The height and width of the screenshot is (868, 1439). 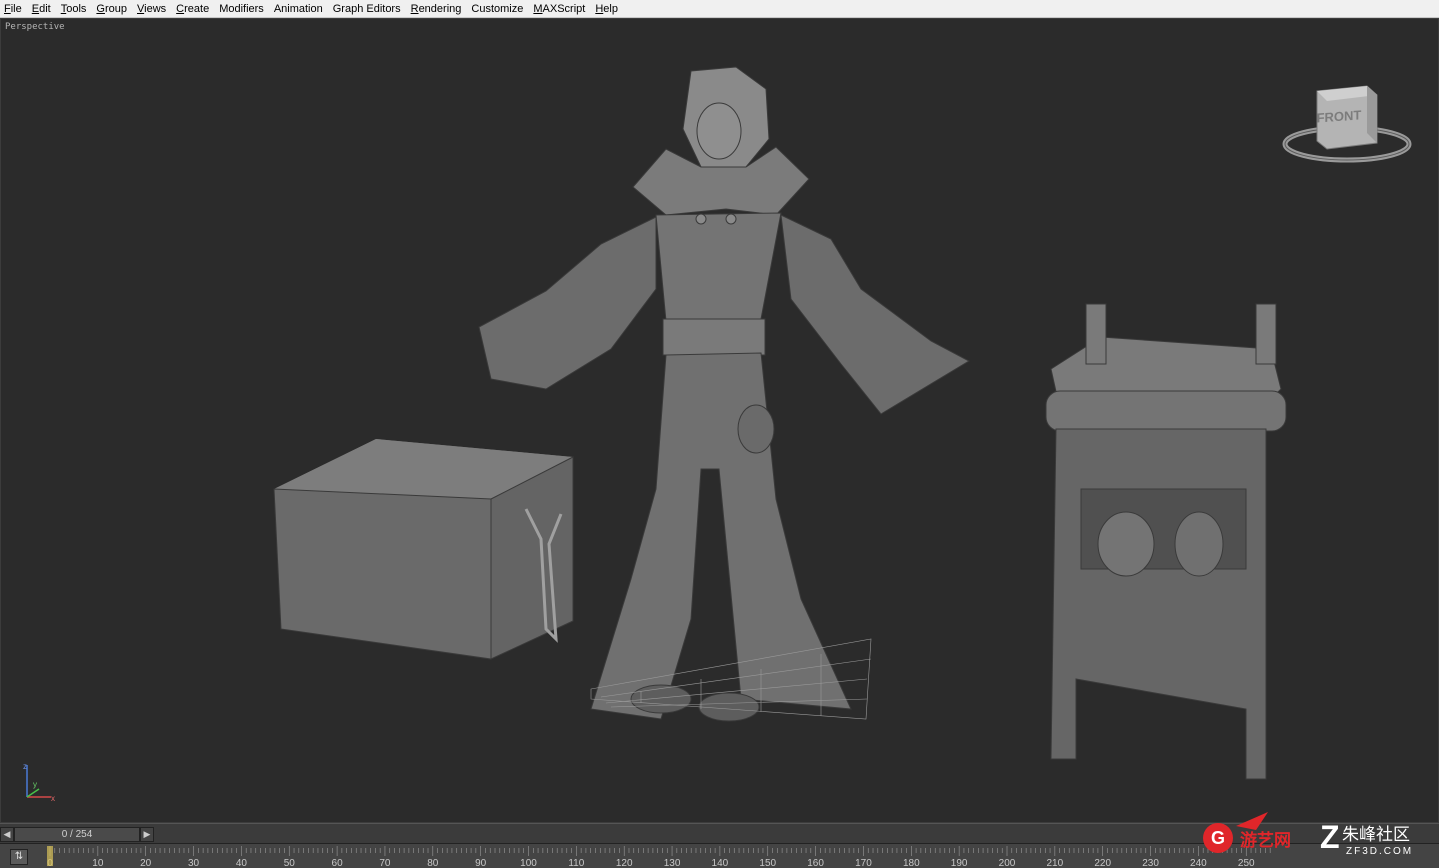 I want to click on menu-item-maxscript: MAXScript, so click(x=559, y=9).